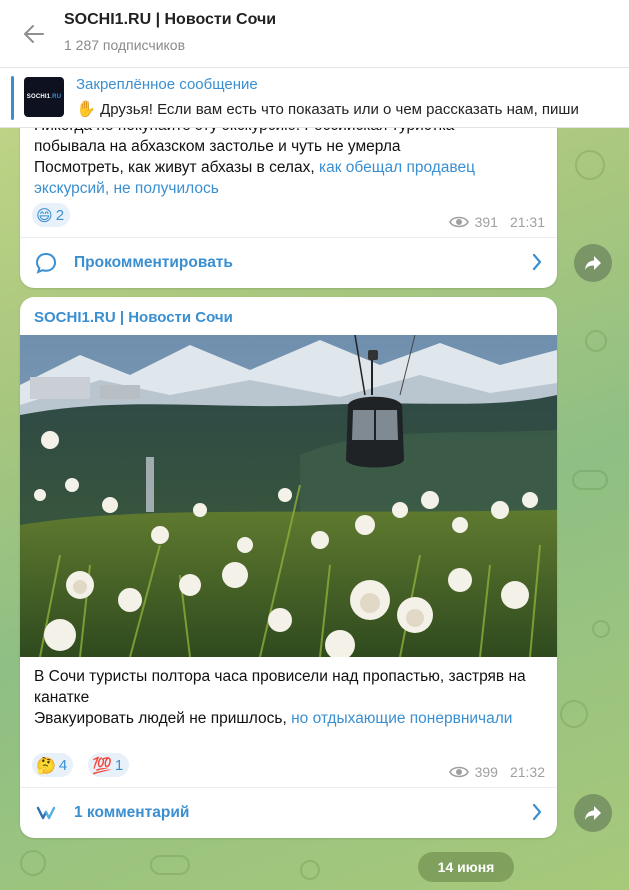  What do you see at coordinates (12, 98) in the screenshot?
I see `pinned-indicator` at bounding box center [12, 98].